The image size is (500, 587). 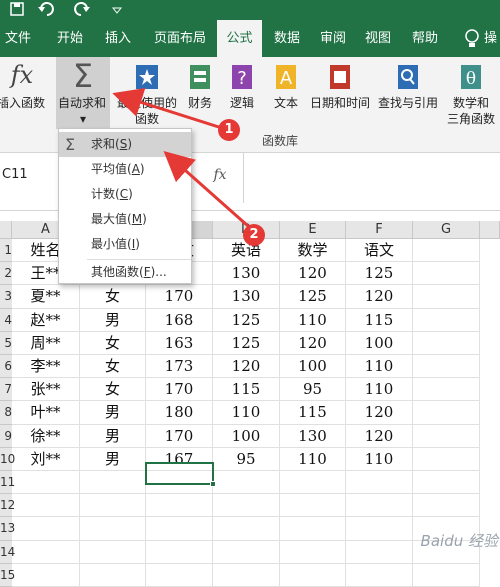 I want to click on lookup-reference-button: 查找与引用, so click(x=408, y=93).